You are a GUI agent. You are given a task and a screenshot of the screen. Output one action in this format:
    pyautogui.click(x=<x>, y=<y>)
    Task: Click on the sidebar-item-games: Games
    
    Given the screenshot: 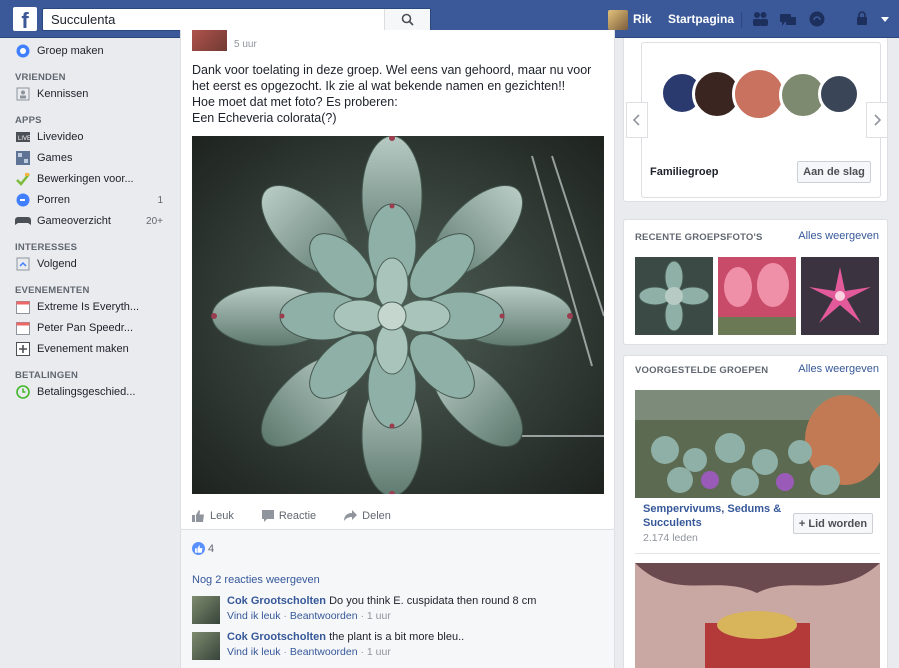 What is the action you would take?
    pyautogui.click(x=95, y=158)
    